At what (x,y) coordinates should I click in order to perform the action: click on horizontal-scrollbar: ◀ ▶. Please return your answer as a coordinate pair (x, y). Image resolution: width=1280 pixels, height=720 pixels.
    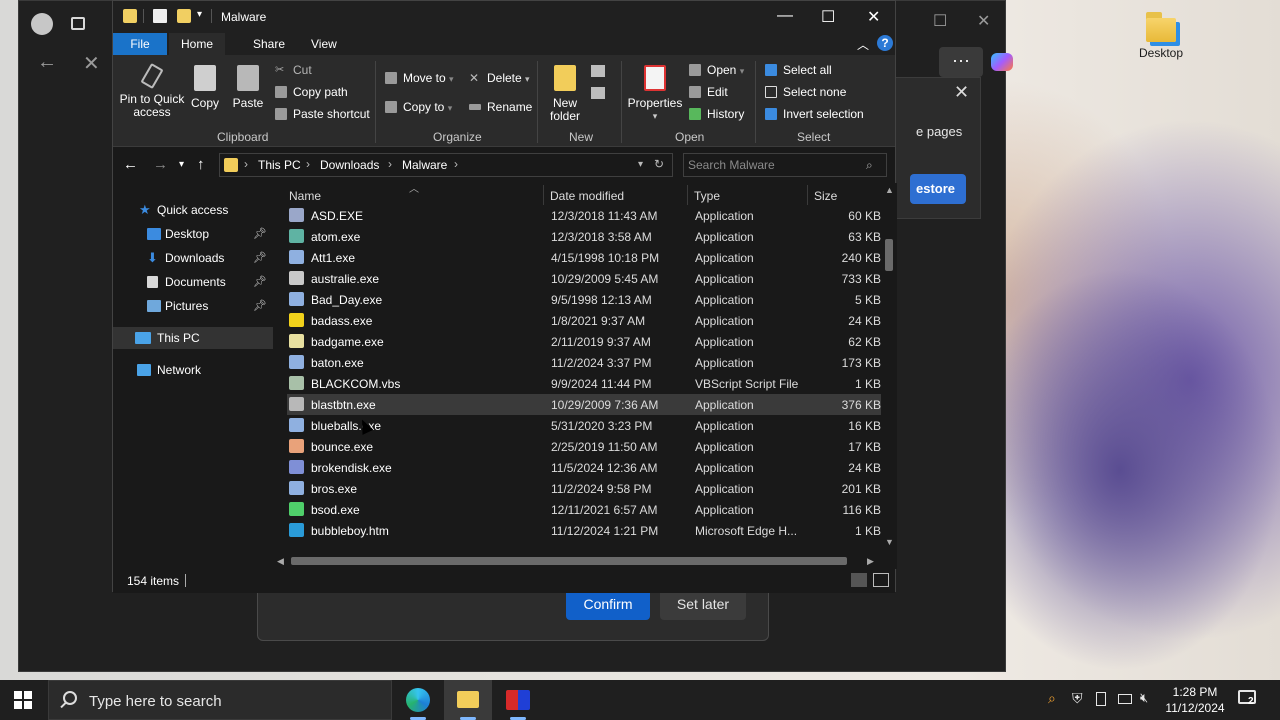
    Looking at the image, I should click on (577, 561).